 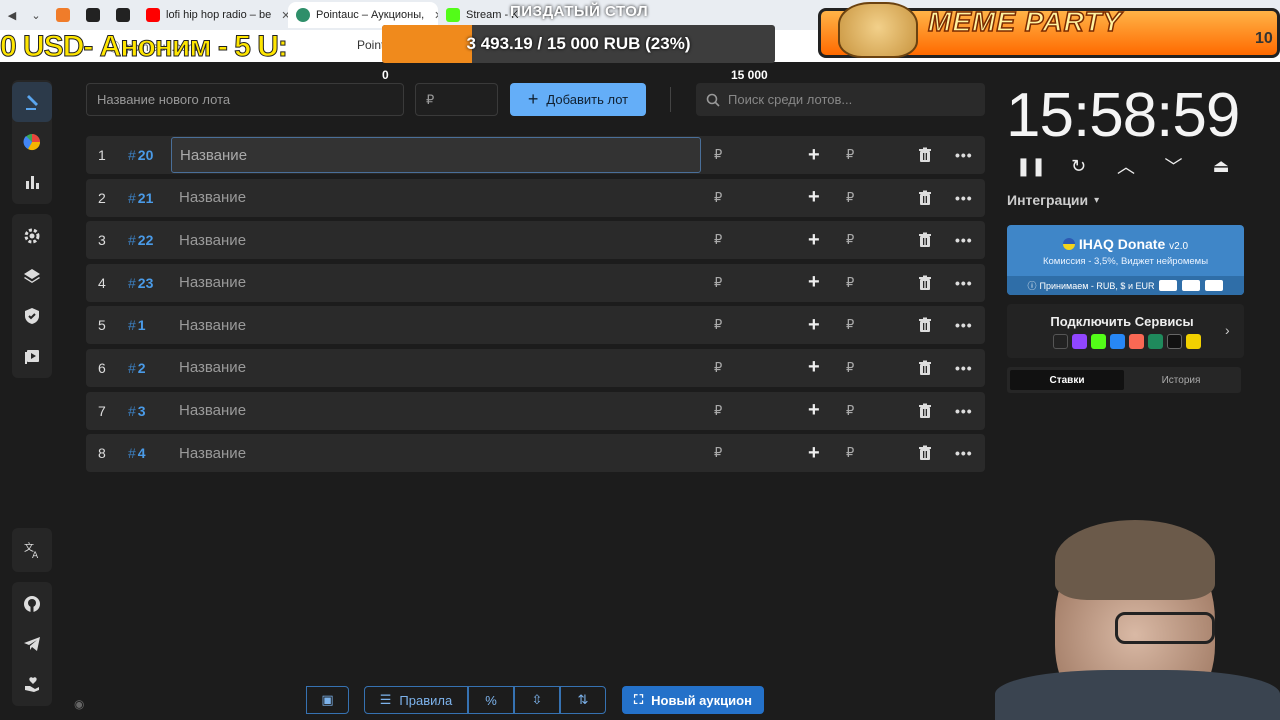 What do you see at coordinates (12, 15) in the screenshot?
I see `tab-audio-icon: ◀` at bounding box center [12, 15].